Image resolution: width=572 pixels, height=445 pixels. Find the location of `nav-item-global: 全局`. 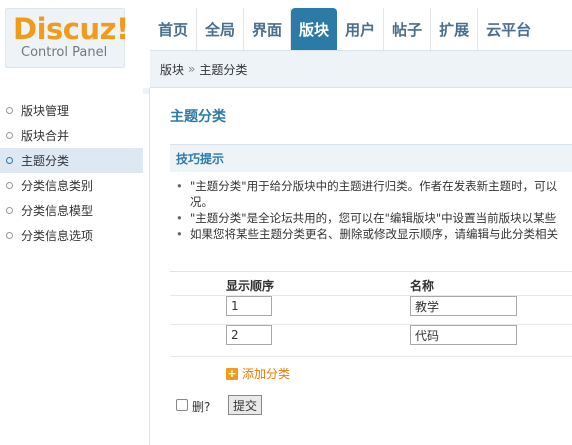

nav-item-global: 全局 is located at coordinates (221, 29).